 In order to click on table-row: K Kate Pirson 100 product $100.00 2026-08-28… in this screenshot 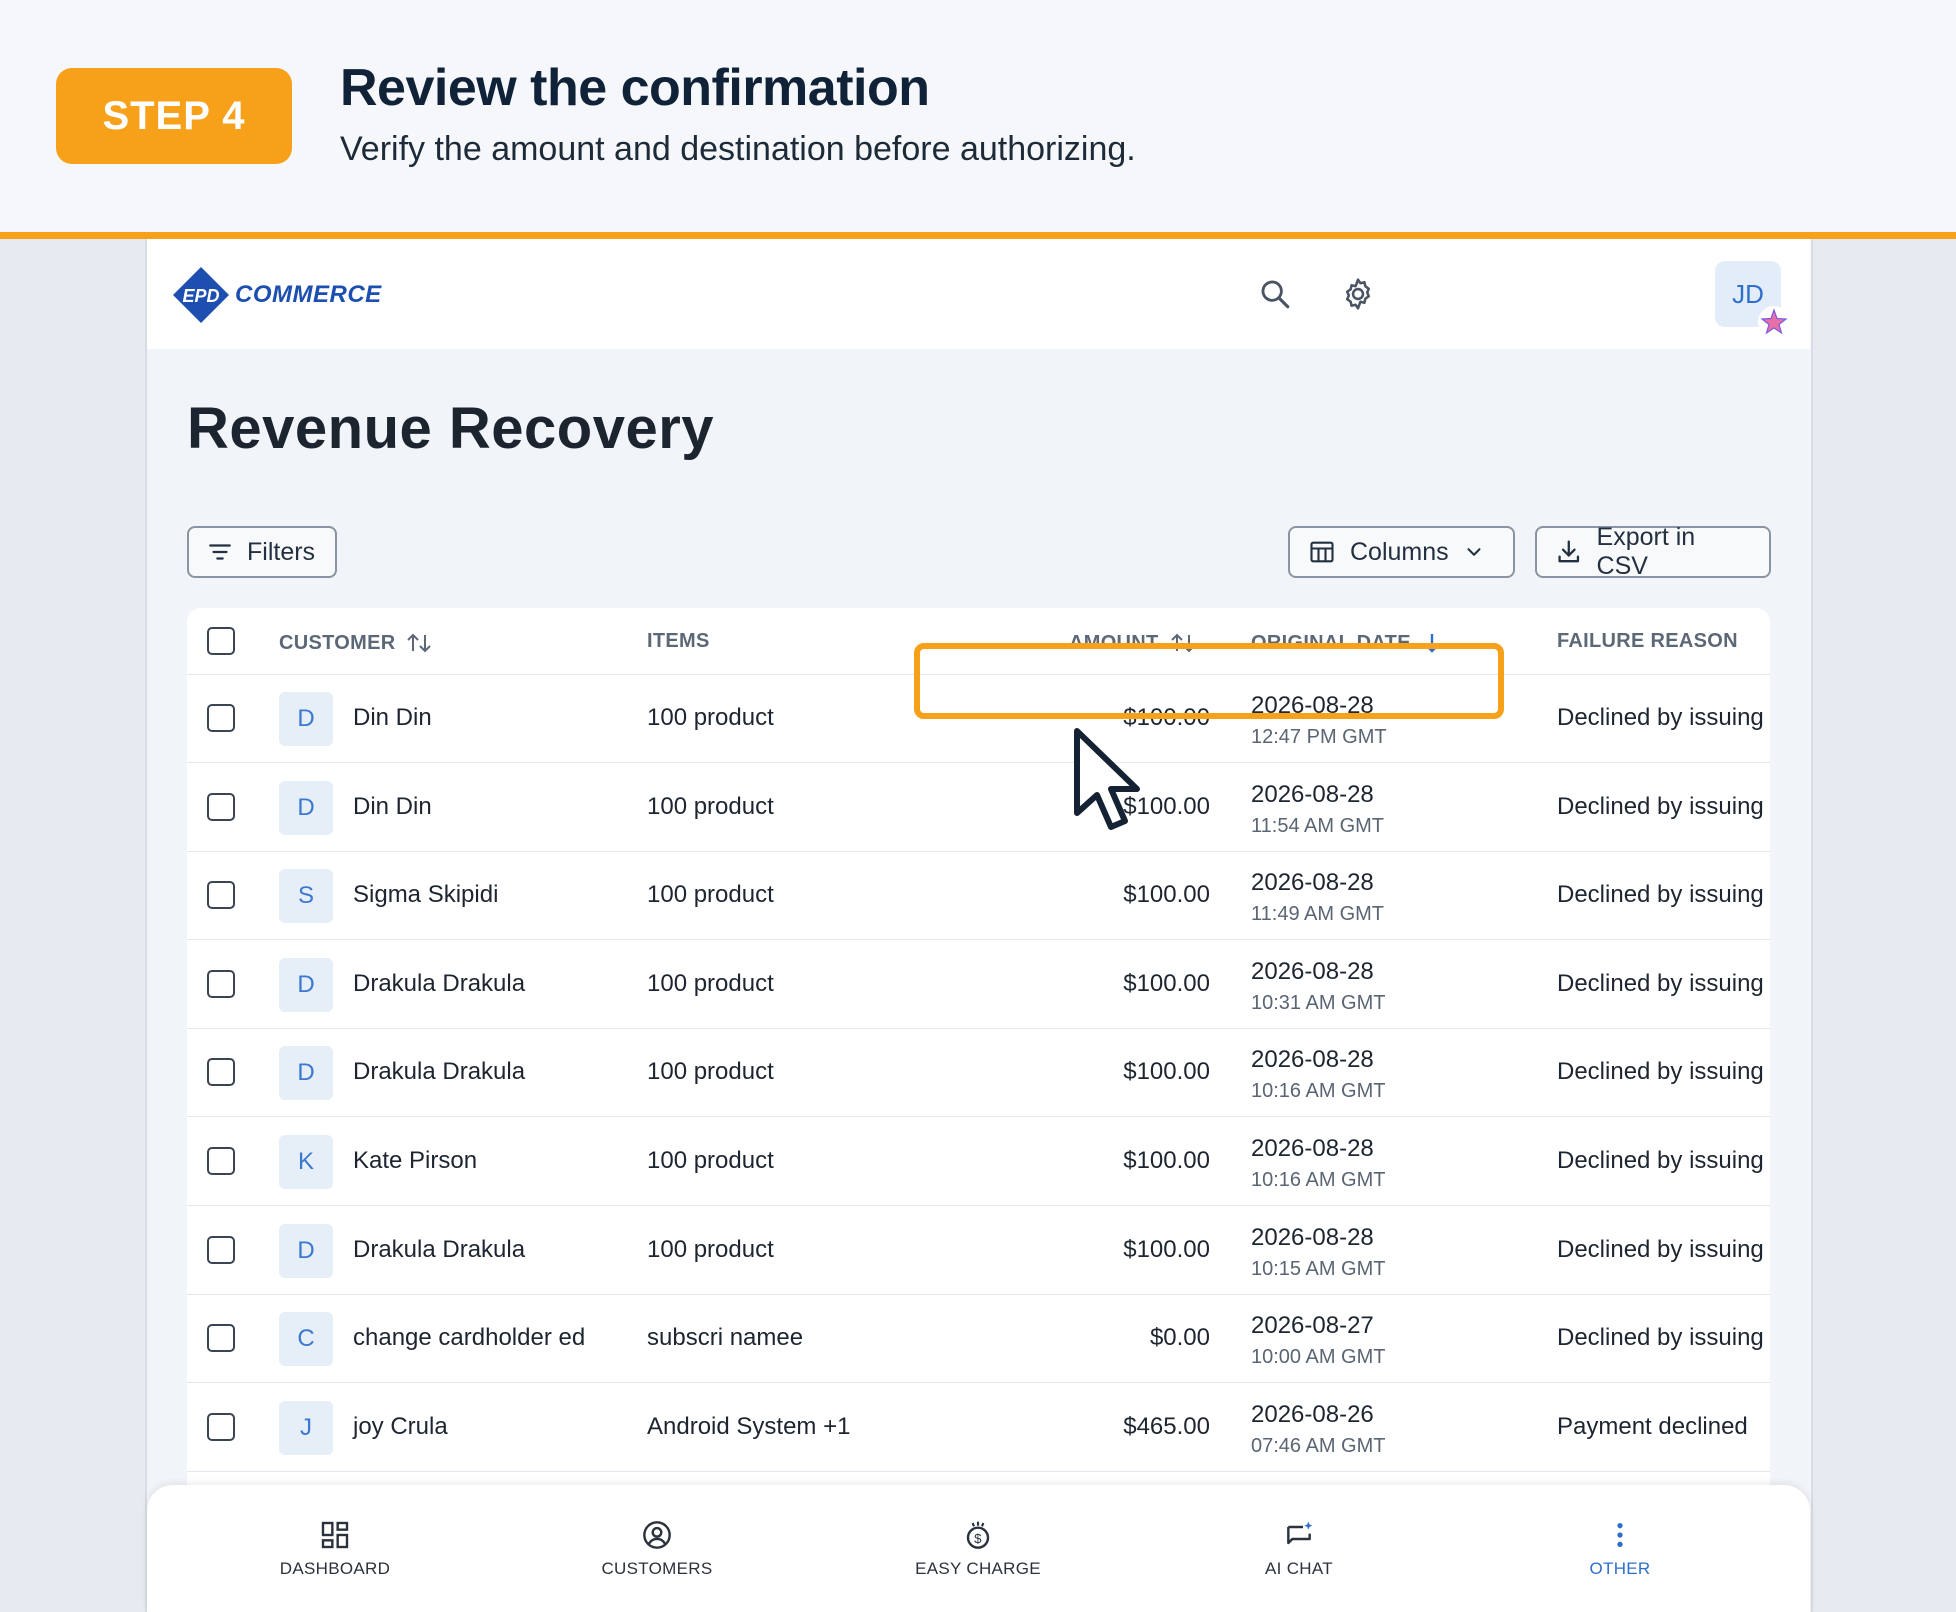, I will do `click(978, 1161)`.